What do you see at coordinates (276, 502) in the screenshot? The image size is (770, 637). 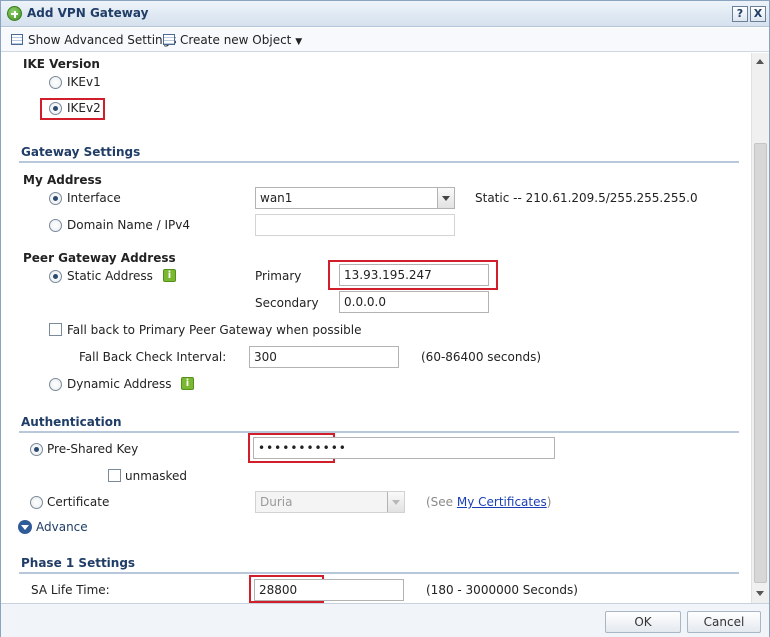 I see `certificate-value: Duria` at bounding box center [276, 502].